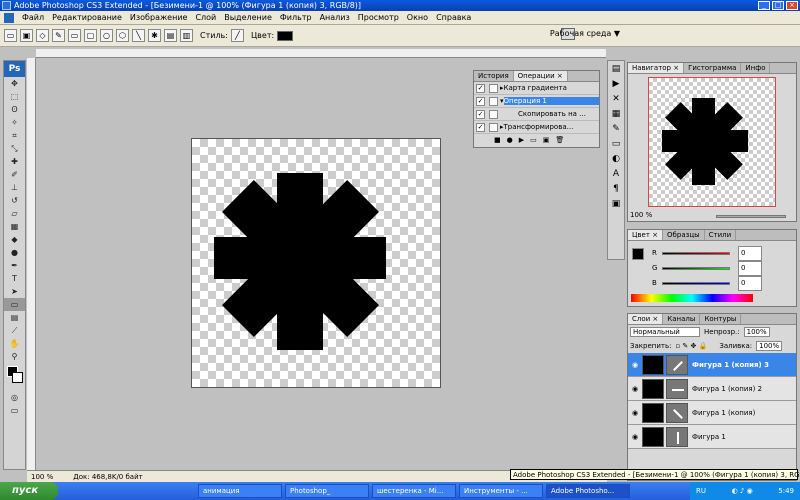 The height and width of the screenshot is (500, 800). I want to click on color-fg-swatch, so click(638, 254).